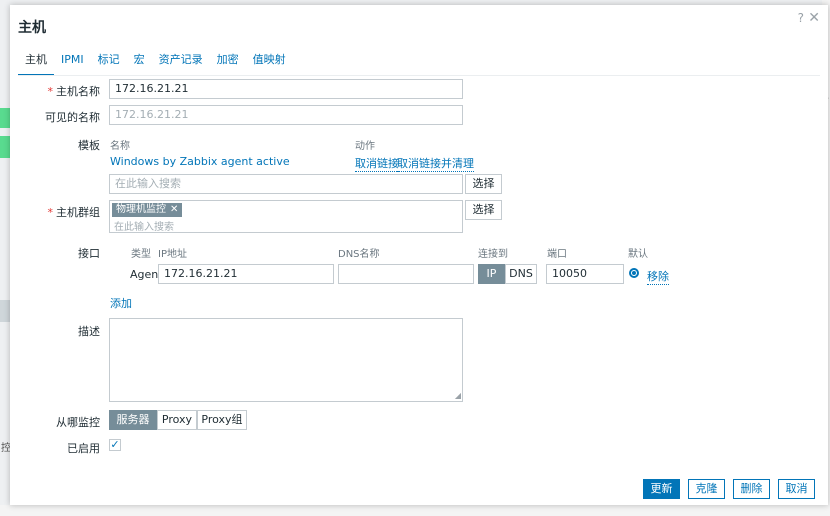 Image resolution: width=830 pixels, height=516 pixels. I want to click on host-group-search-placeholder: 在此输入搜索, so click(144, 225).